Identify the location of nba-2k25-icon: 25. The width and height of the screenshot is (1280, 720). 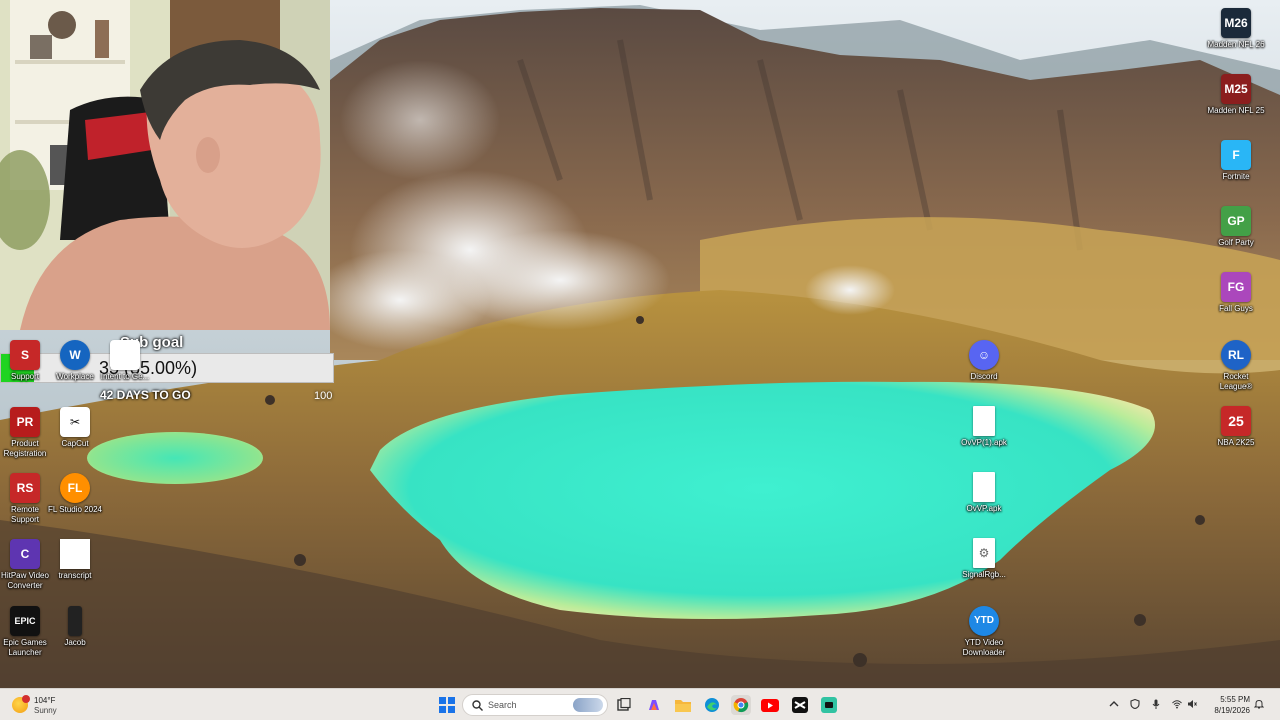
(1236, 421).